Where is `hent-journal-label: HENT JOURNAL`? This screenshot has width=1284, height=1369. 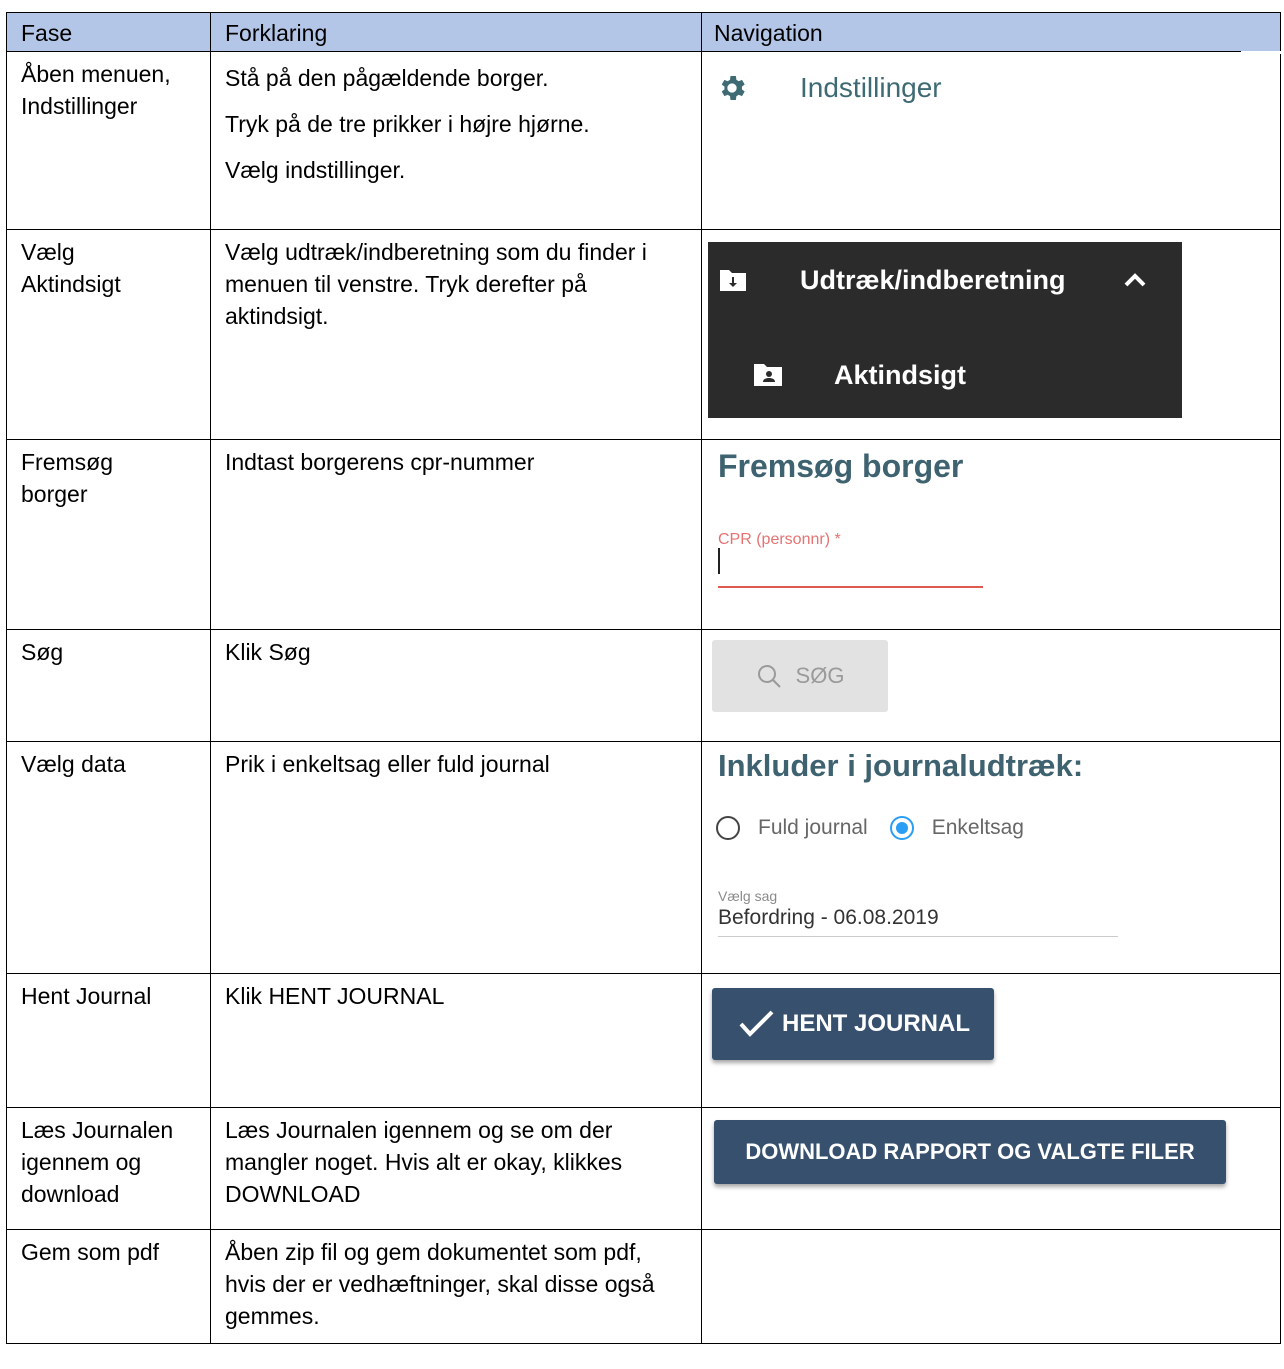 hent-journal-label: HENT JOURNAL is located at coordinates (875, 1023).